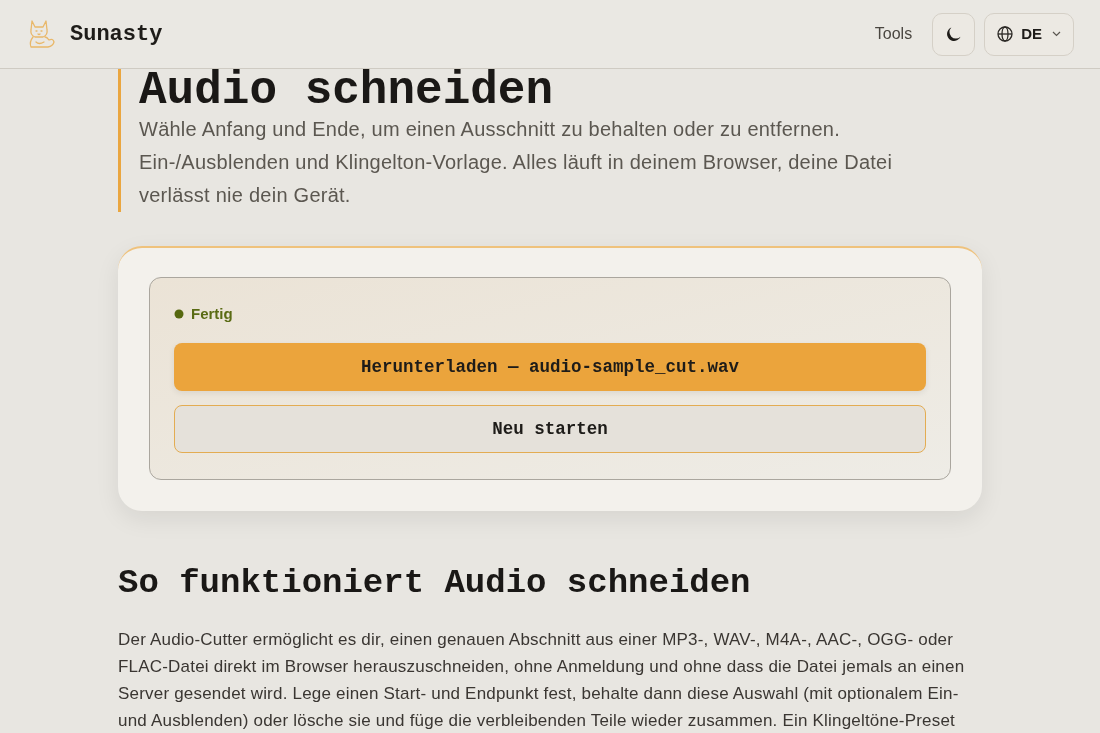 The width and height of the screenshot is (1100, 733). Describe the element at coordinates (893, 34) in the screenshot. I see `nav-link: Tools` at that location.